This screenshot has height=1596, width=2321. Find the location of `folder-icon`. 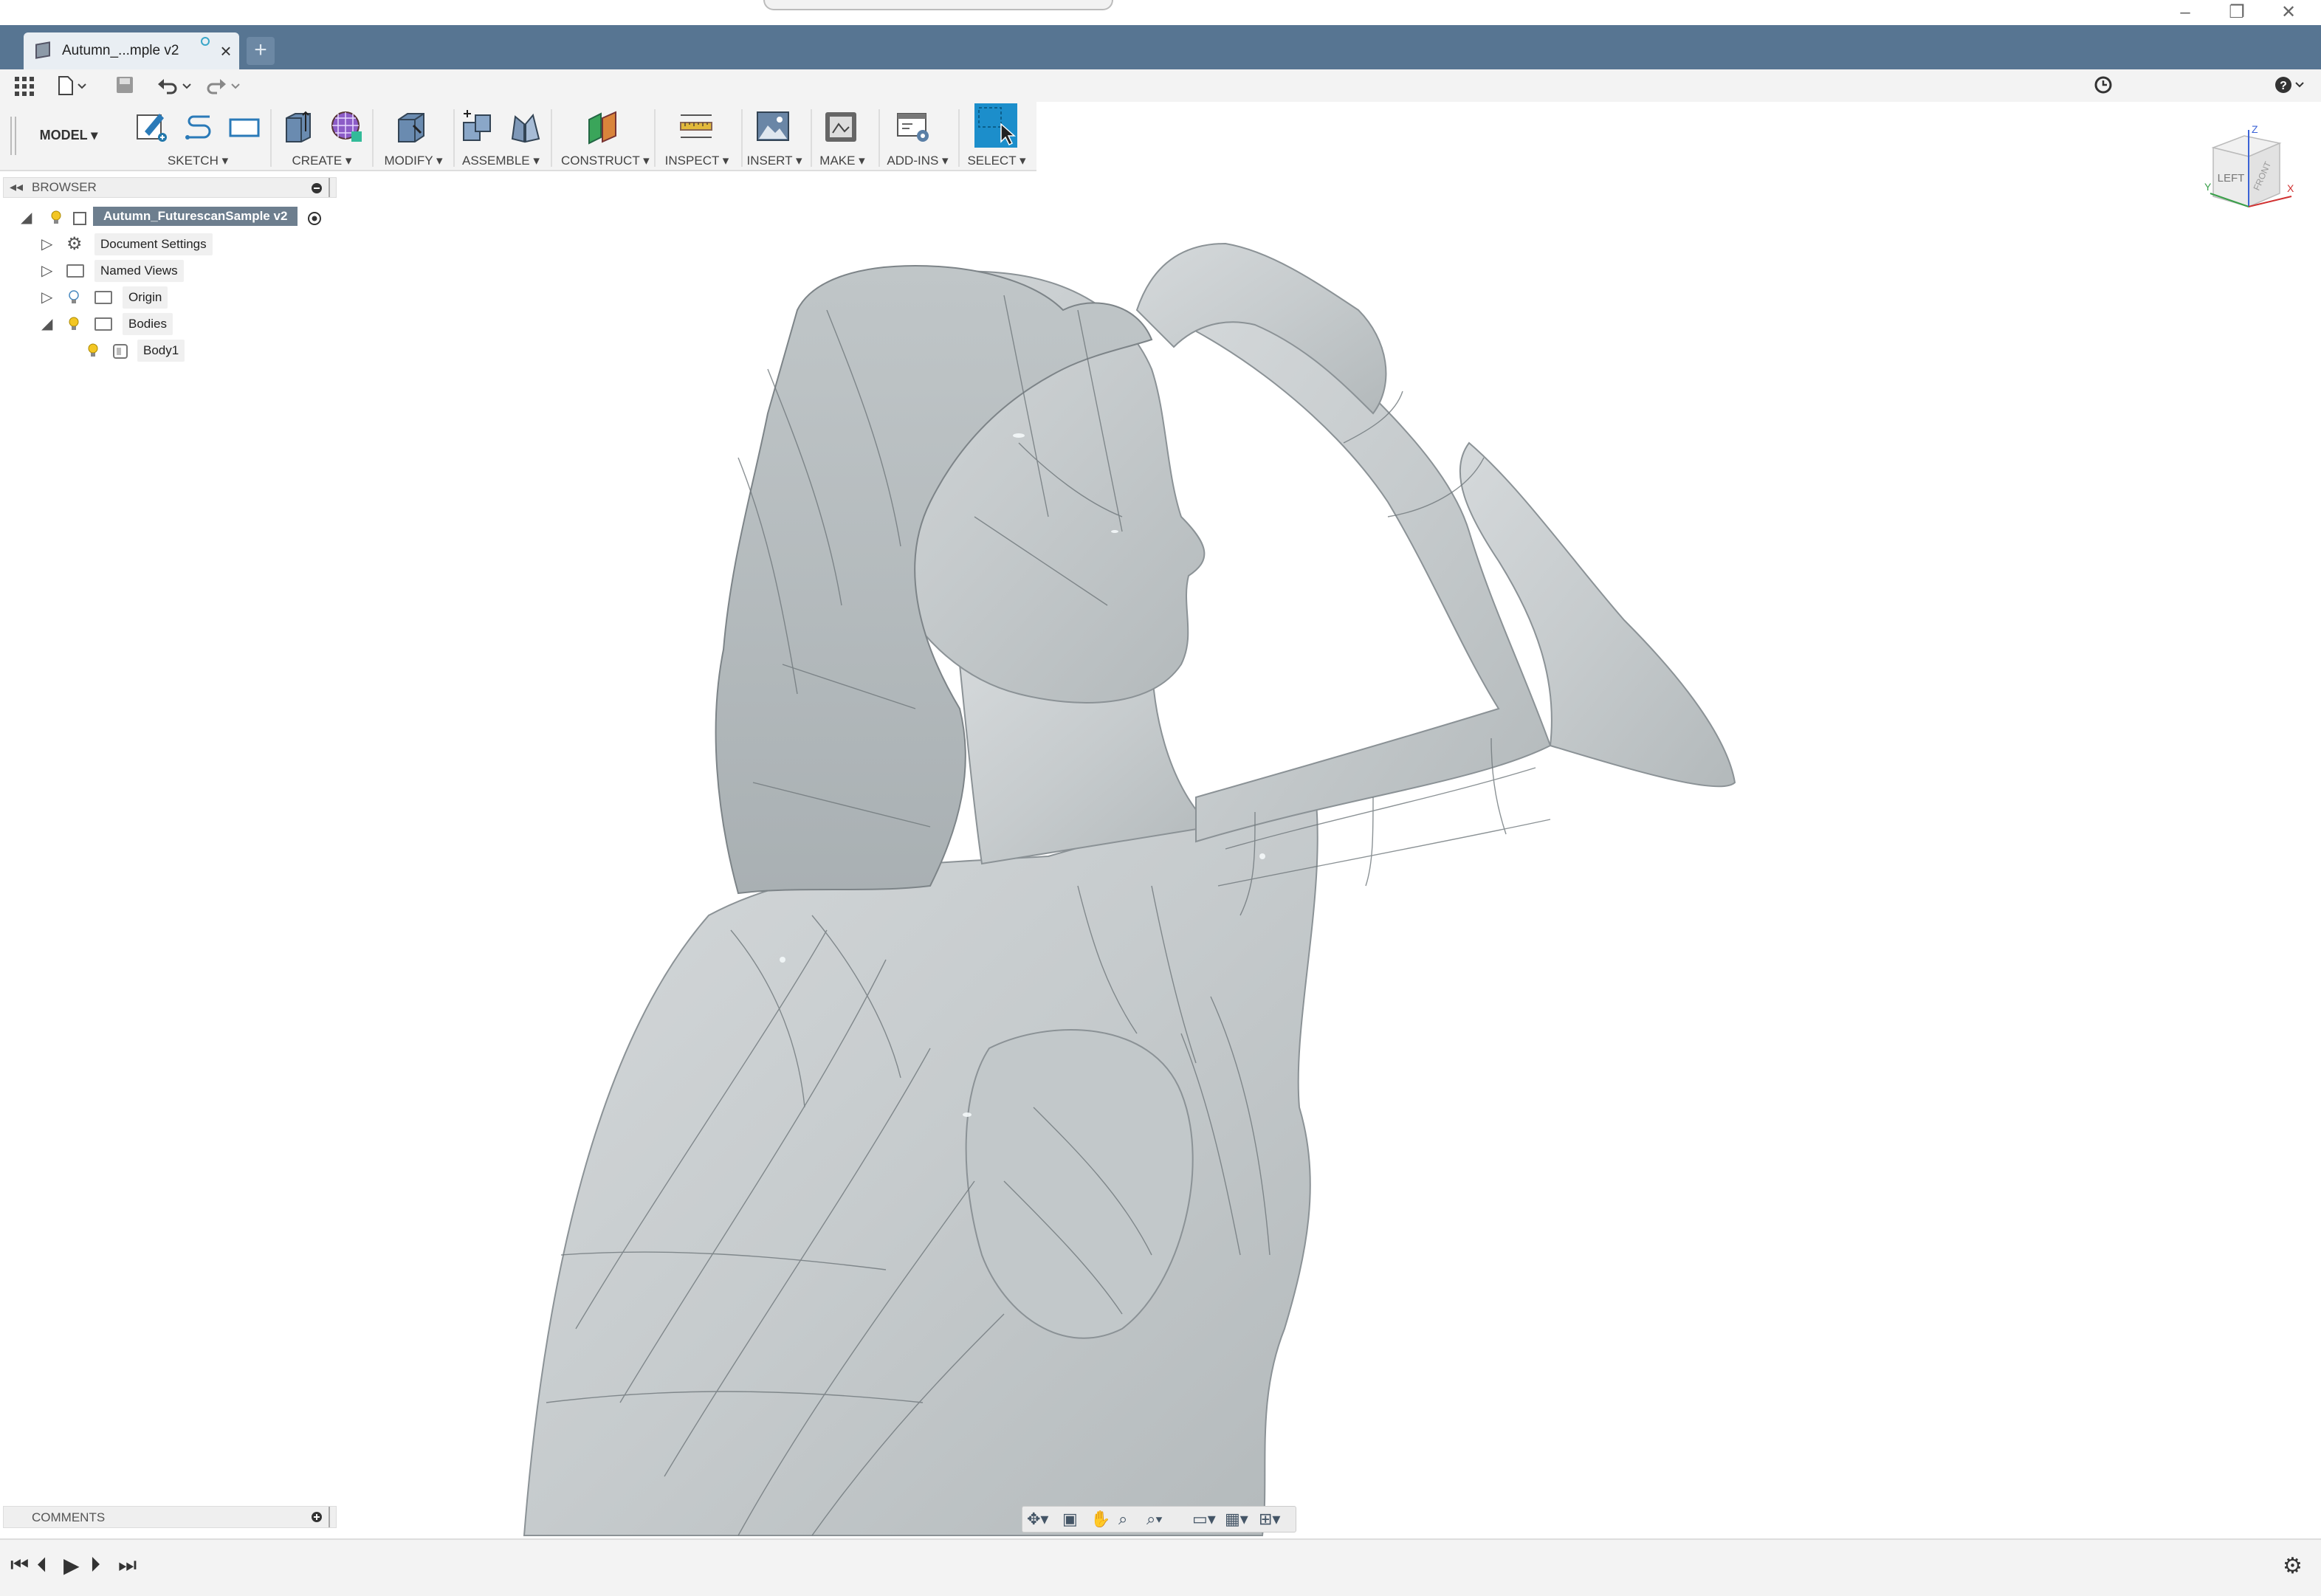

folder-icon is located at coordinates (103, 297).